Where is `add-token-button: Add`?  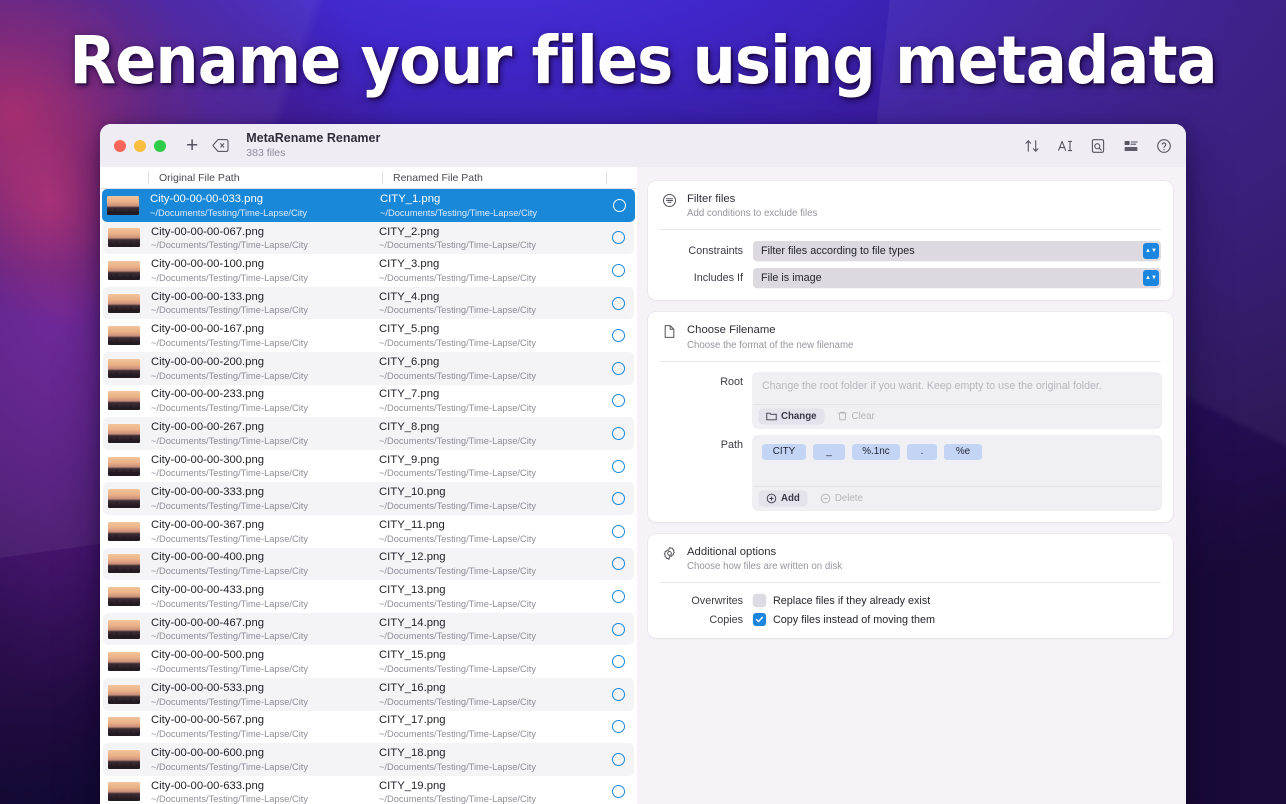 add-token-button: Add is located at coordinates (783, 498).